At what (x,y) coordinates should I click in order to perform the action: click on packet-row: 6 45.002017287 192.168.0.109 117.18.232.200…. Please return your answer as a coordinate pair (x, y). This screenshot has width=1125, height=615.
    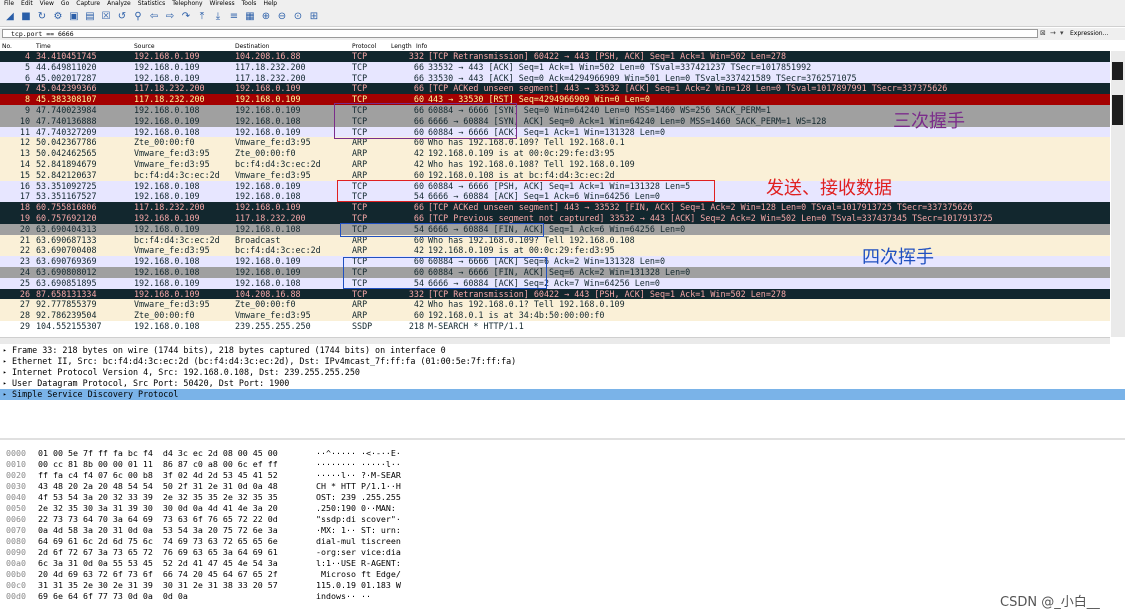
    Looking at the image, I should click on (555, 78).